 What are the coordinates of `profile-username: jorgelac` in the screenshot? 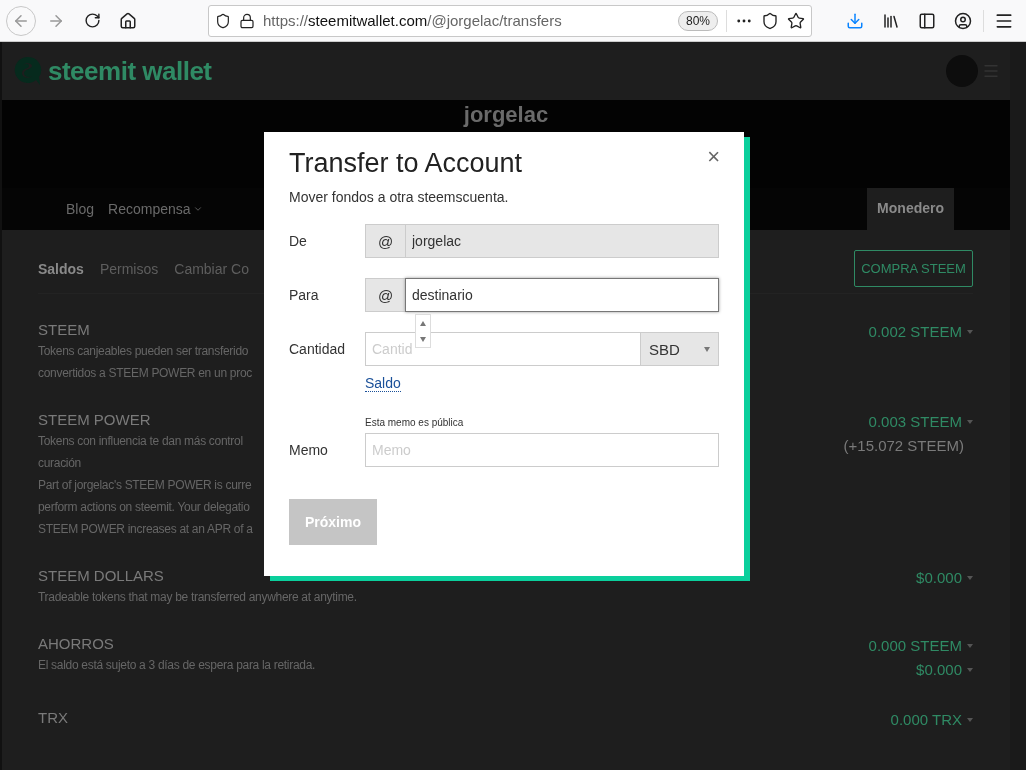 It's located at (506, 115).